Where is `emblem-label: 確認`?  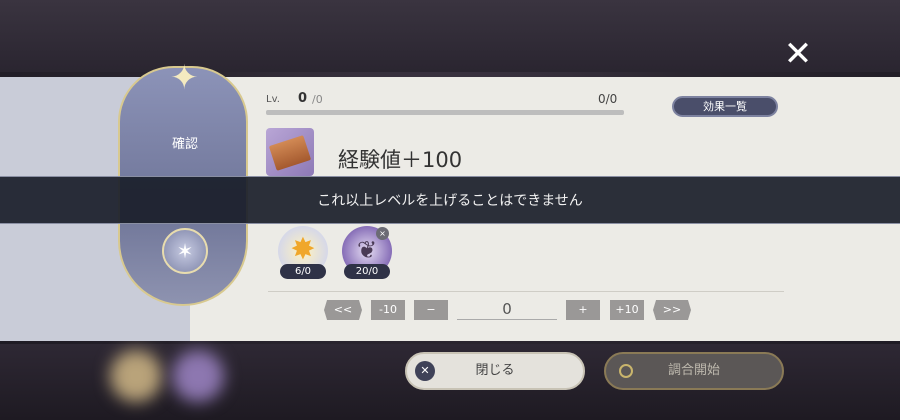
emblem-label: 確認 is located at coordinates (184, 144).